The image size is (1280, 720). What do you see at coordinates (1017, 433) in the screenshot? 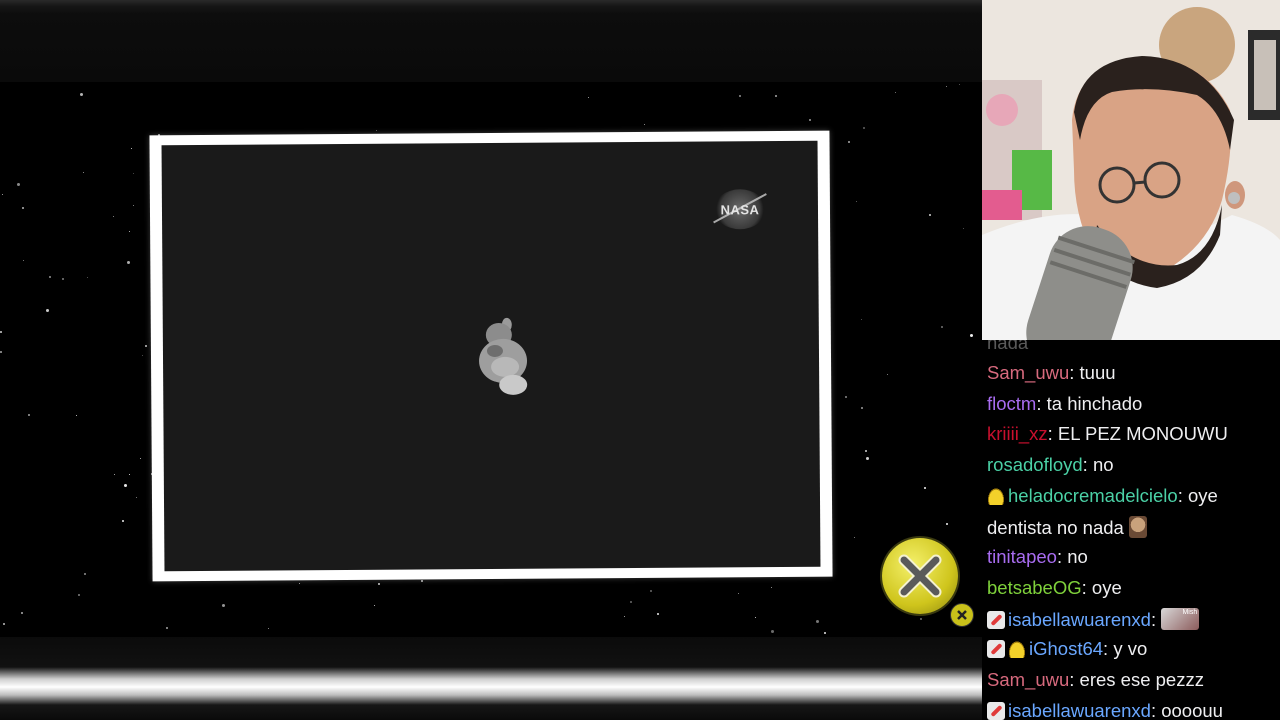
I see `chat-username: kriiii_xz` at bounding box center [1017, 433].